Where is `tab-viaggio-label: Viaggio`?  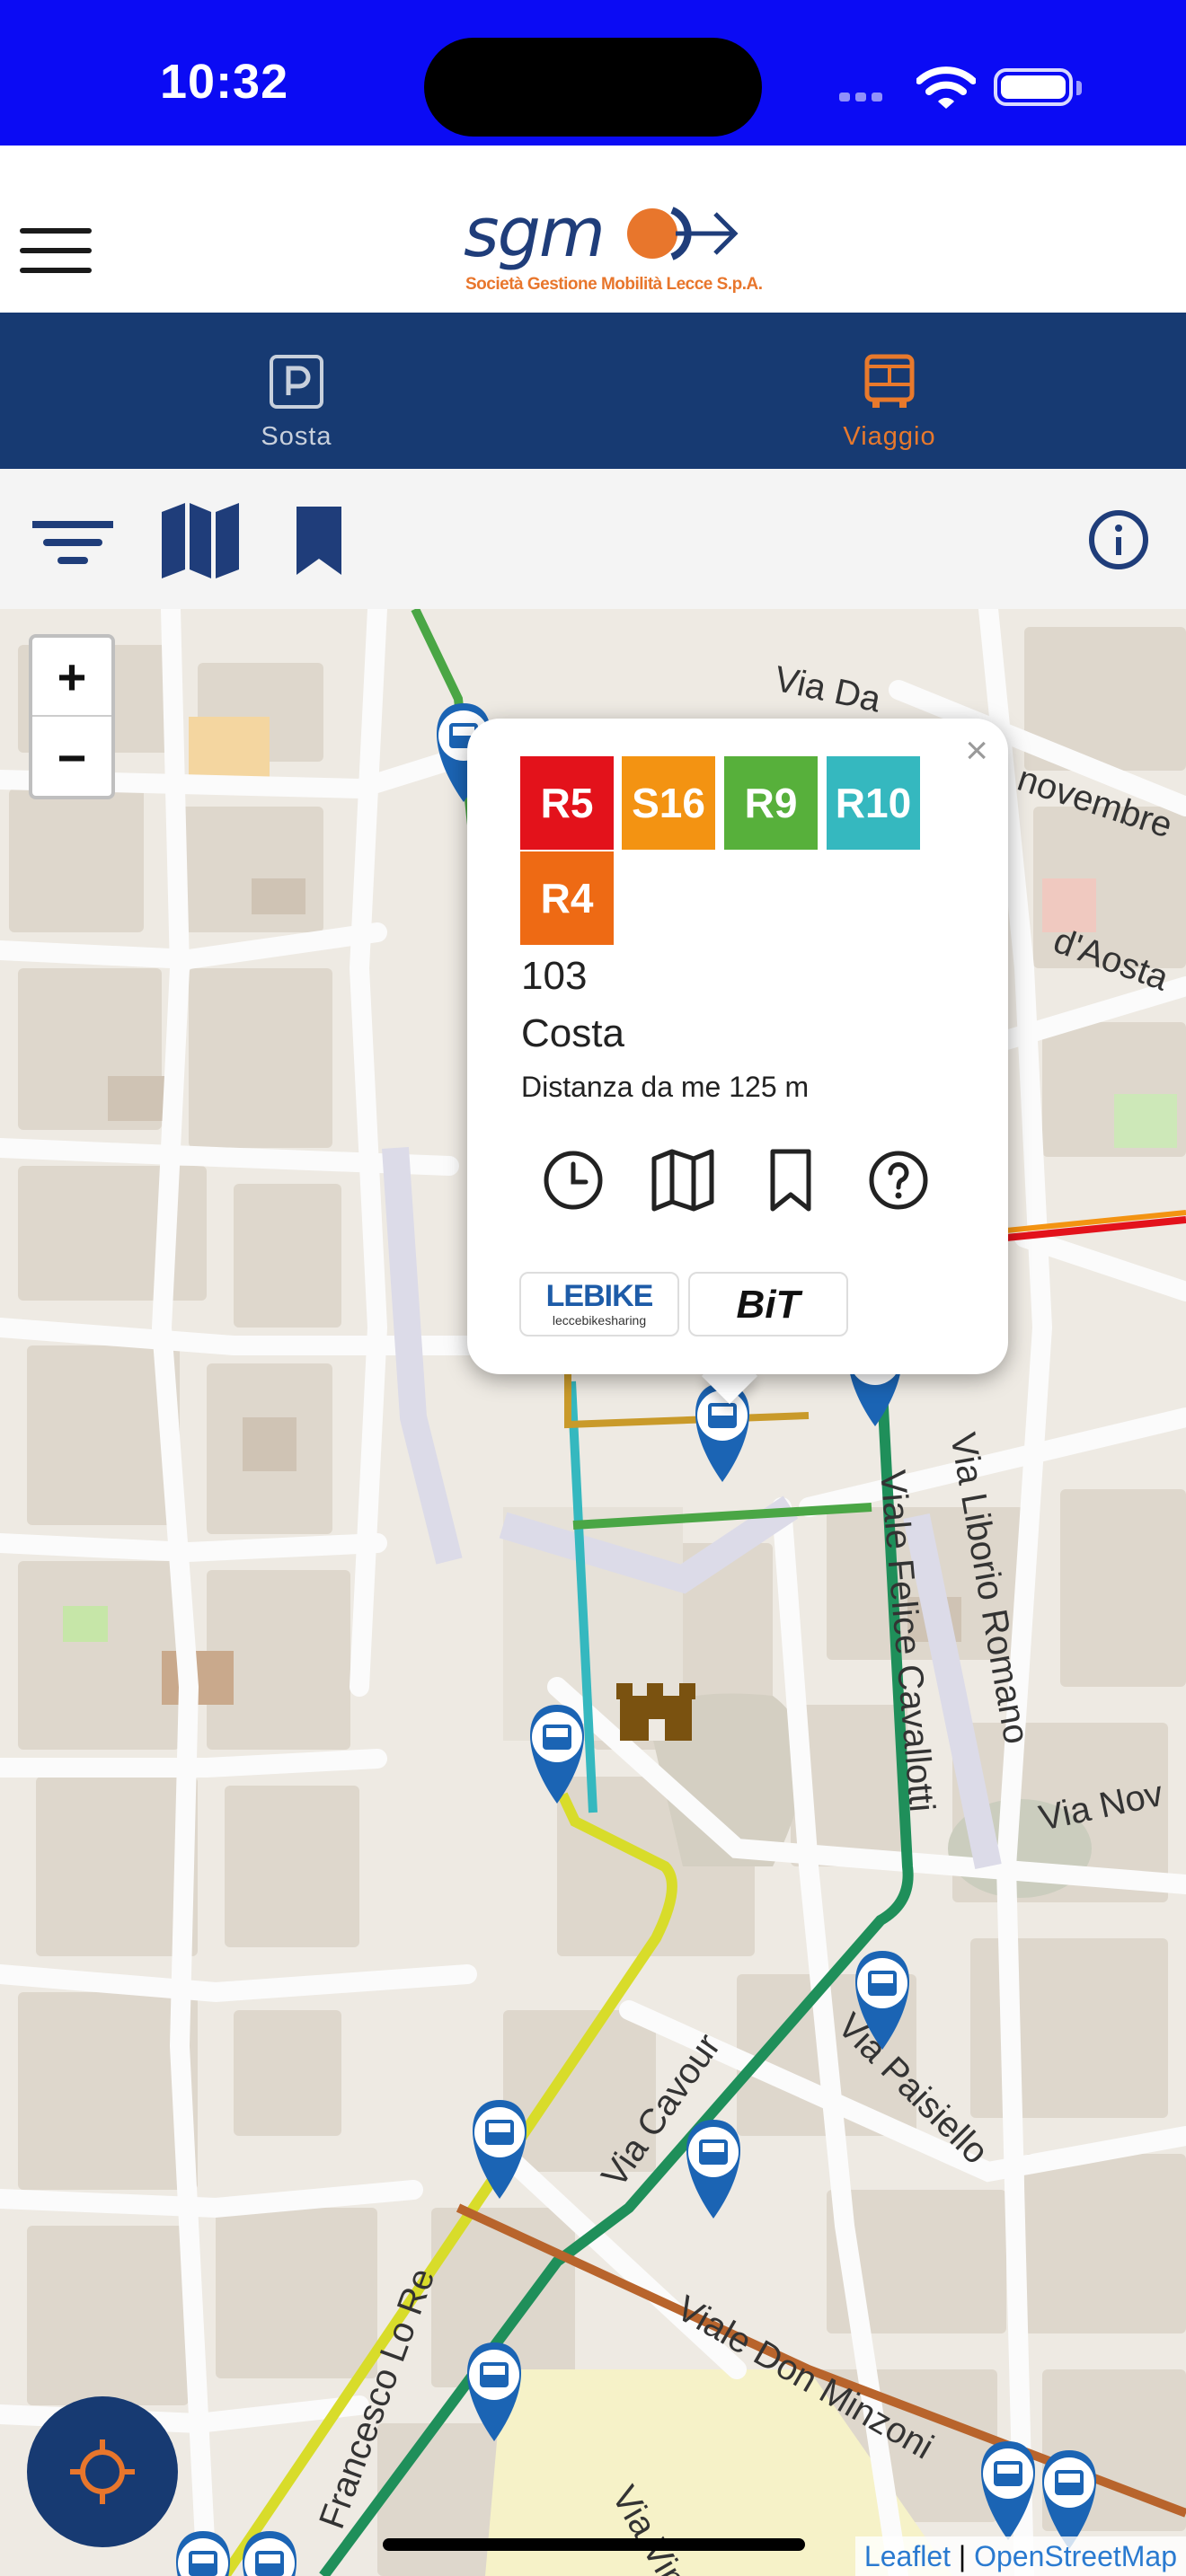 tab-viaggio-label: Viaggio is located at coordinates (889, 436).